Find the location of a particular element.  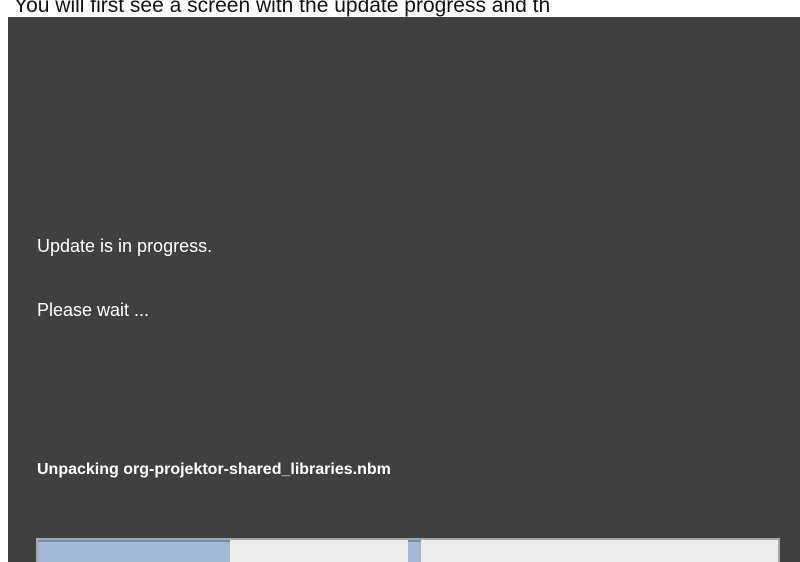

update-progress-bar is located at coordinates (408, 550).